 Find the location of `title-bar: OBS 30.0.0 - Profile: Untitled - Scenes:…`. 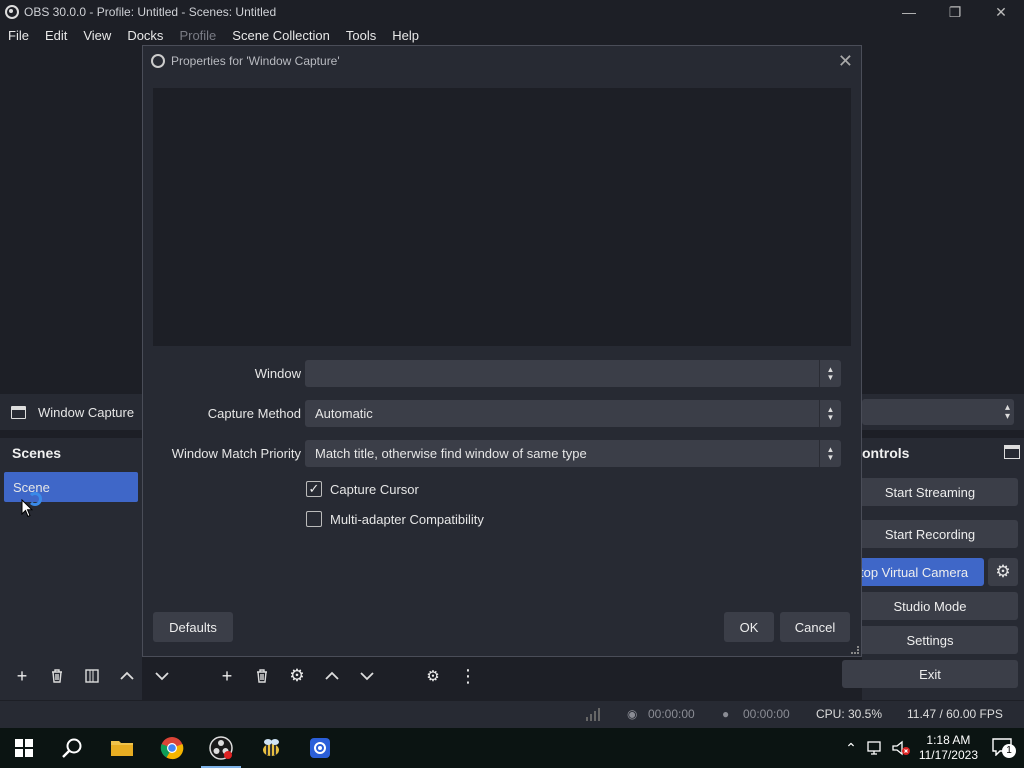

title-bar: OBS 30.0.0 - Profile: Untitled - Scenes:… is located at coordinates (512, 12).